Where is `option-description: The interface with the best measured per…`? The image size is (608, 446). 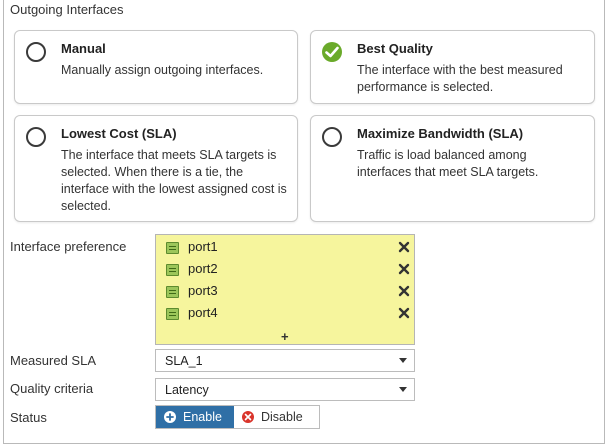 option-description: The interface with the best measured per… is located at coordinates (460, 78).